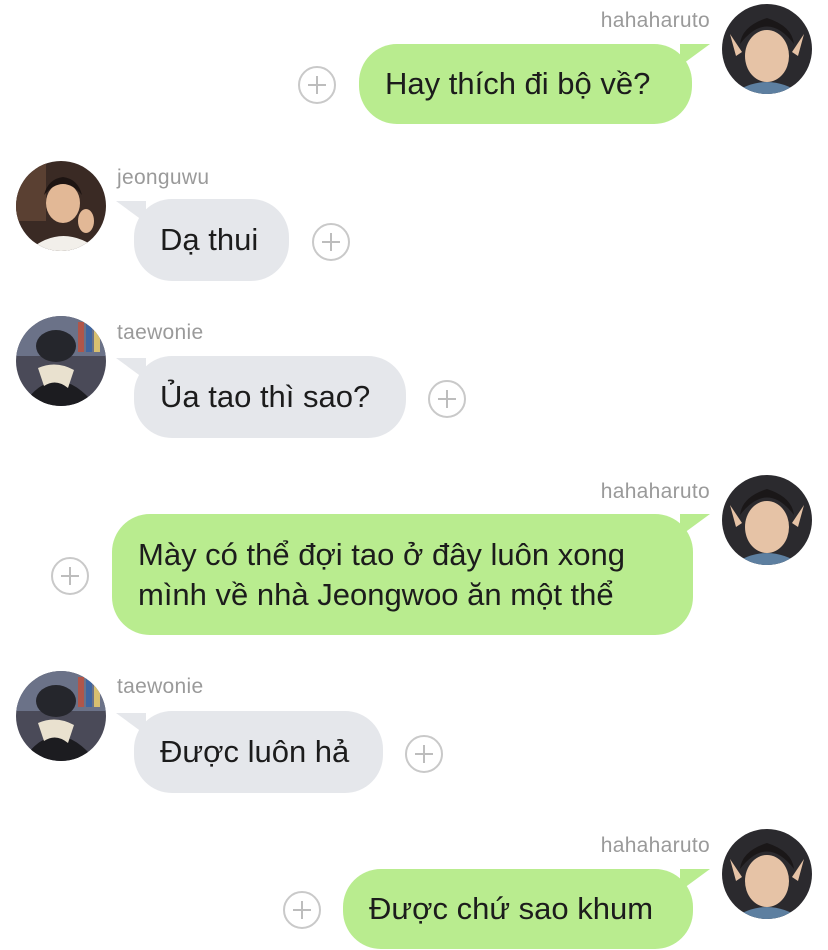  What do you see at coordinates (381, 554) in the screenshot?
I see `message-text-line: Mày có thể đợi tao ở đây luôn xong` at bounding box center [381, 554].